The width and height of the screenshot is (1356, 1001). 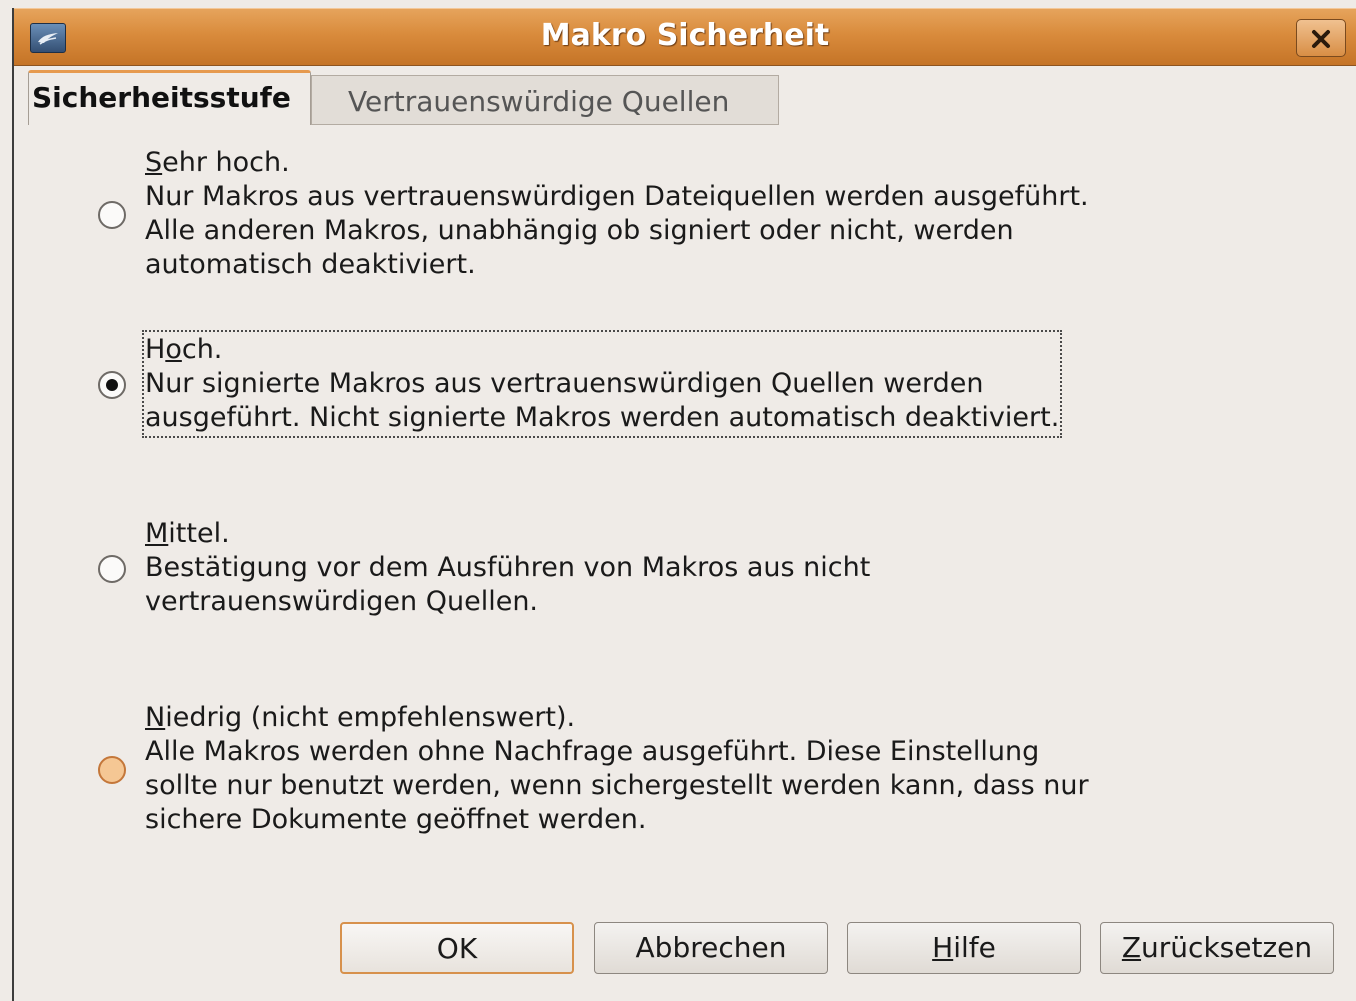 I want to click on help-button: Hilfe, so click(x=964, y=948).